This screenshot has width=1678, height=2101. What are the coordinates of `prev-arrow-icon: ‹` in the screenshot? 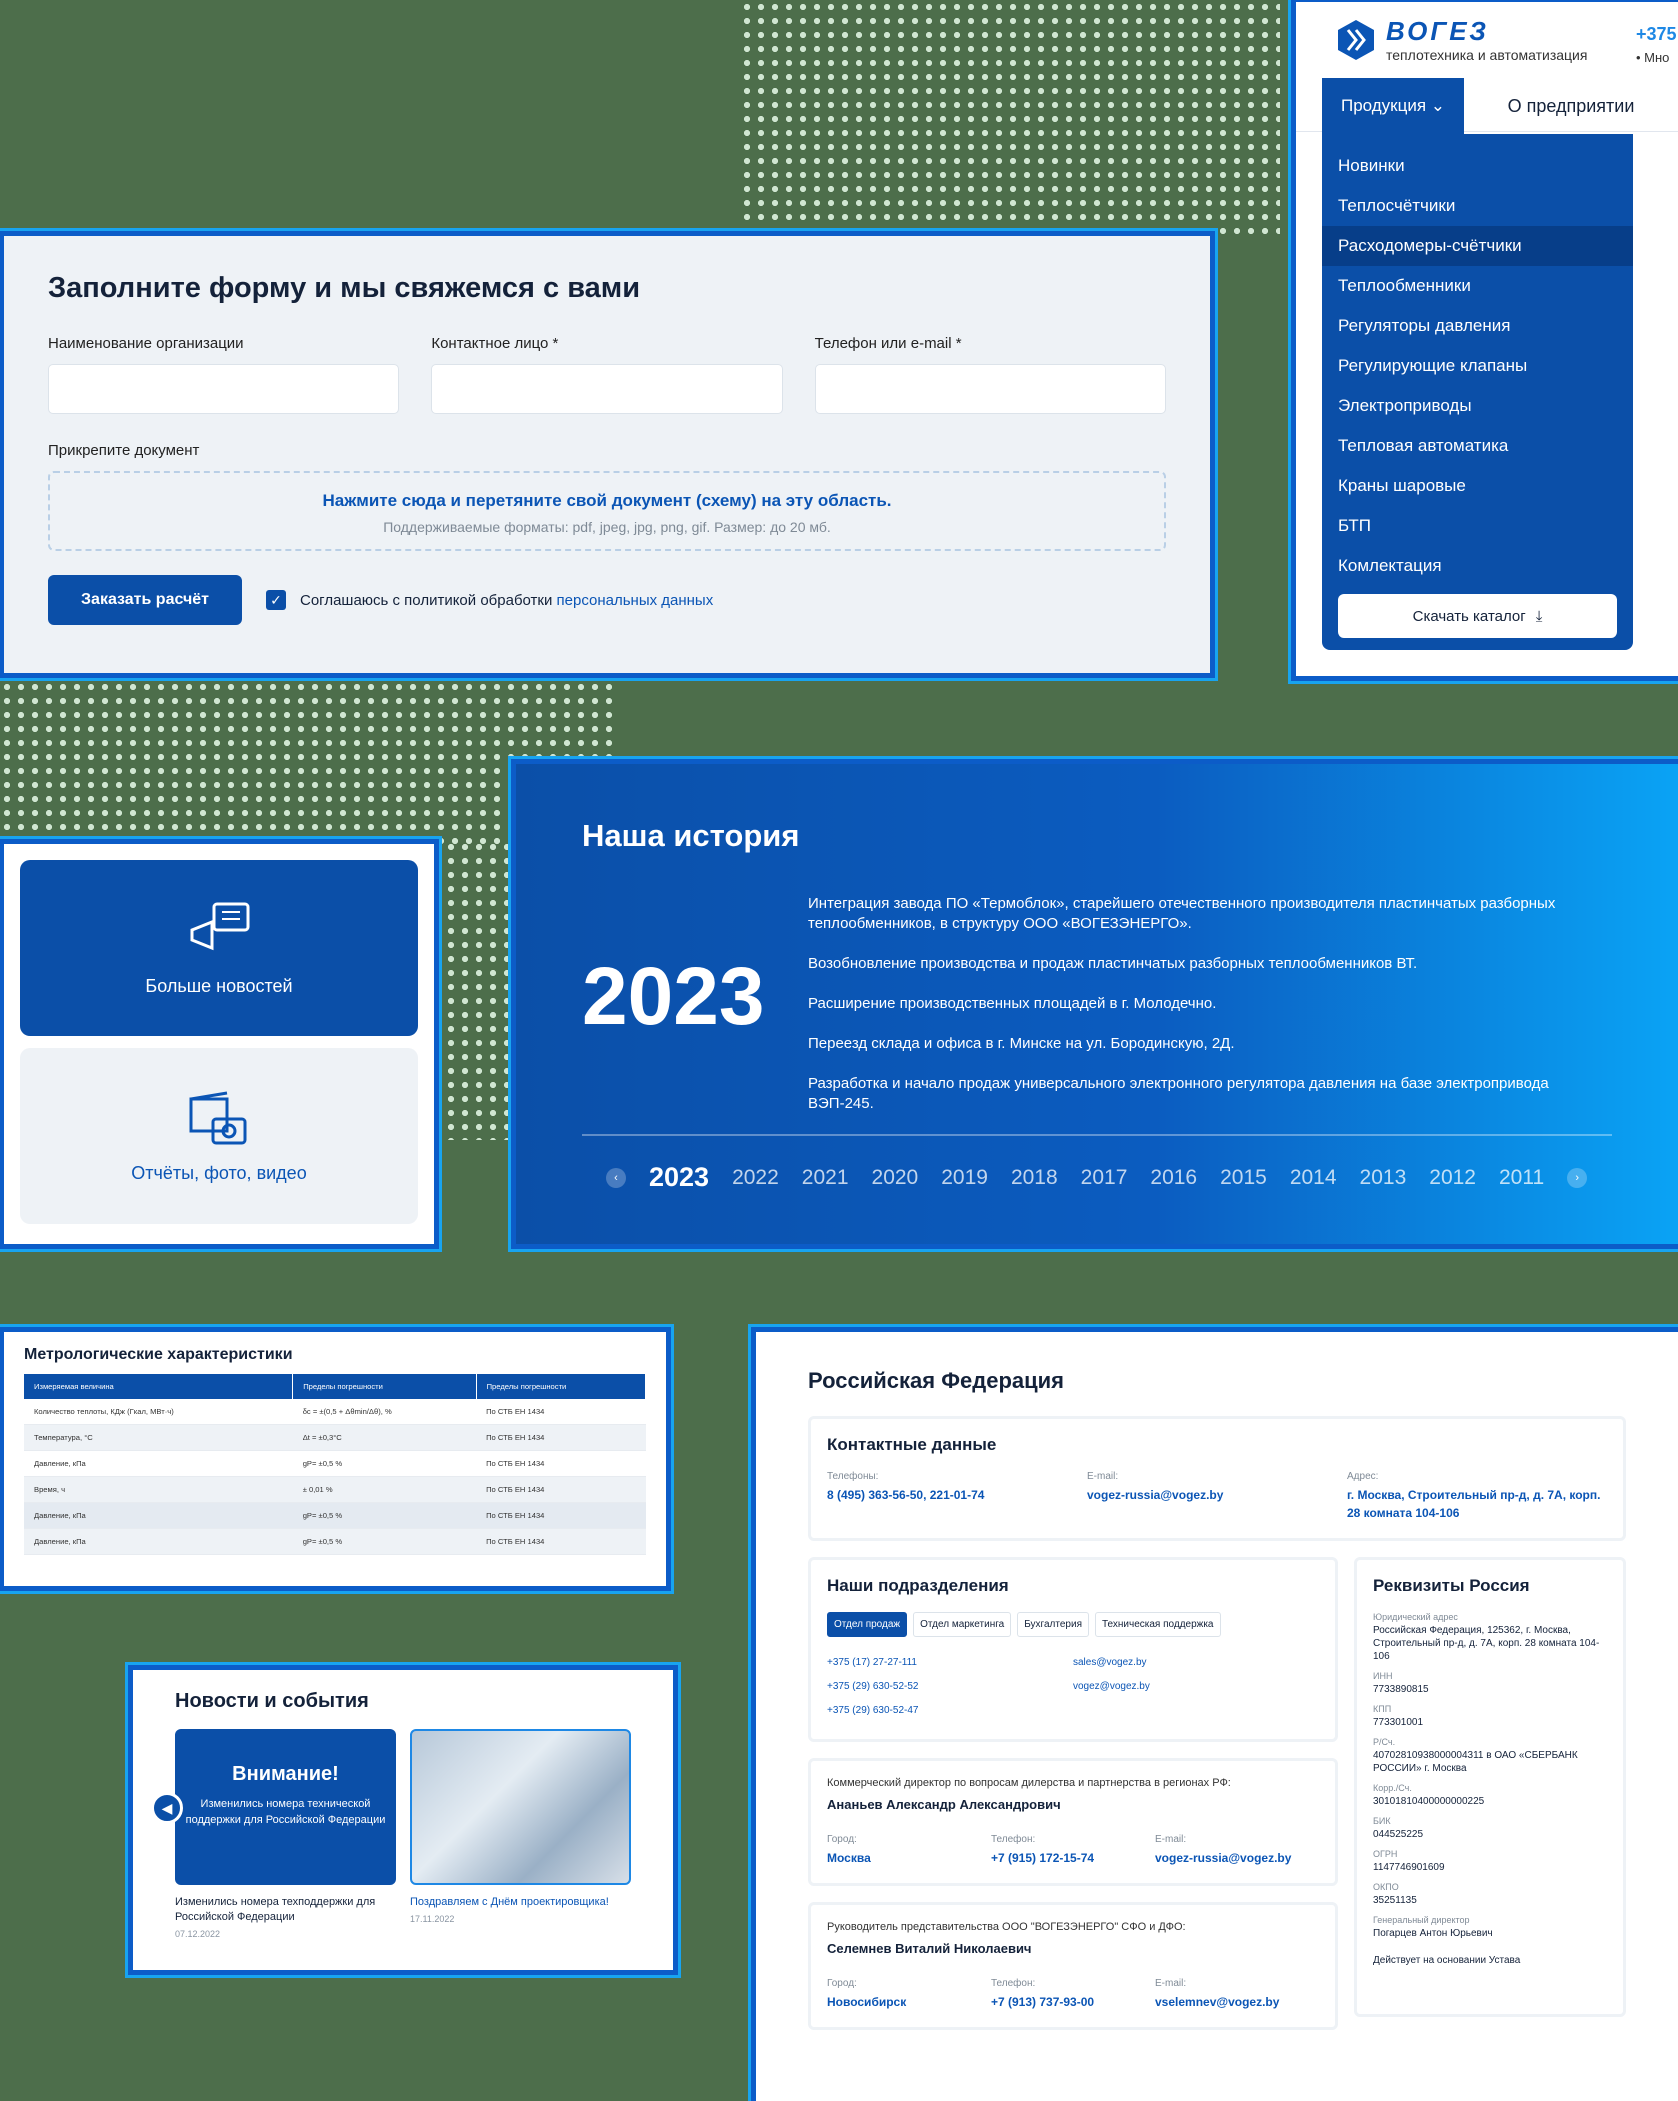 It's located at (616, 1177).